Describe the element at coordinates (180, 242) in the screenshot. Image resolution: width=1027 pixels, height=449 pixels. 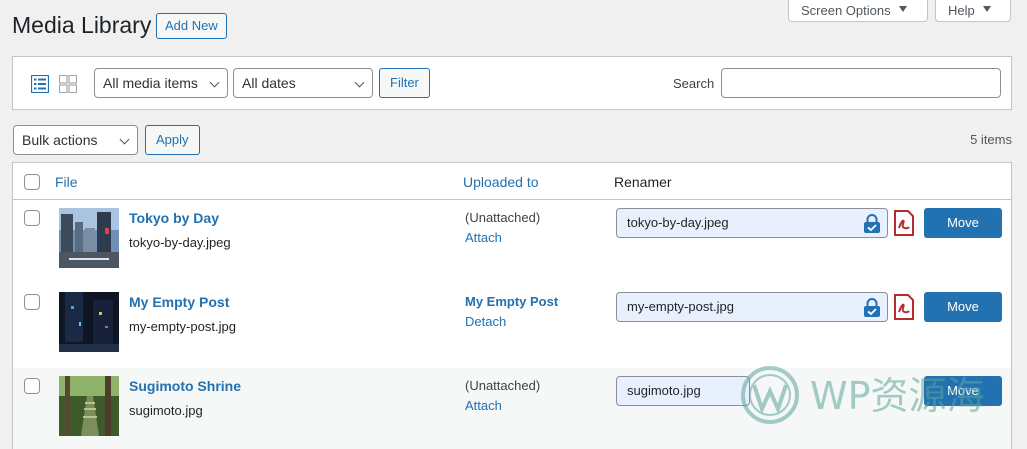
I see `file-name: tokyo-by-day.jpeg` at that location.